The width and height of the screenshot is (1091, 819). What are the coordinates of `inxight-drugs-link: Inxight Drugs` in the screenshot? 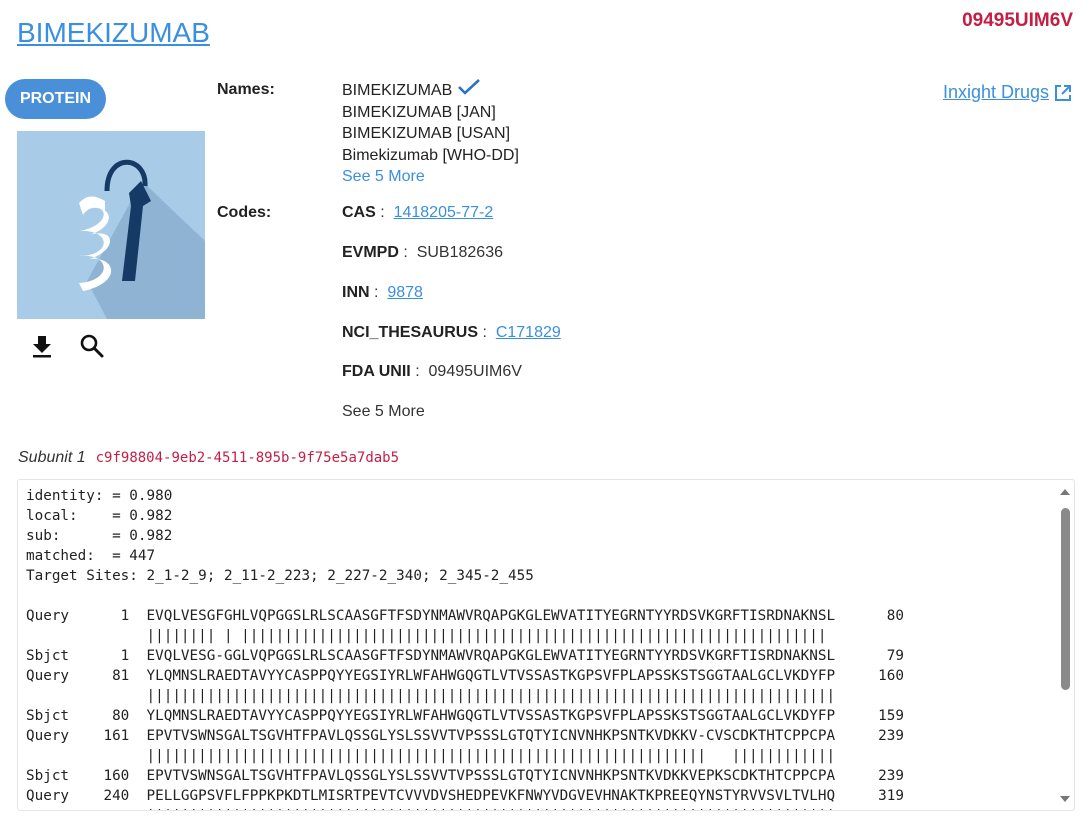 It's located at (1008, 92).